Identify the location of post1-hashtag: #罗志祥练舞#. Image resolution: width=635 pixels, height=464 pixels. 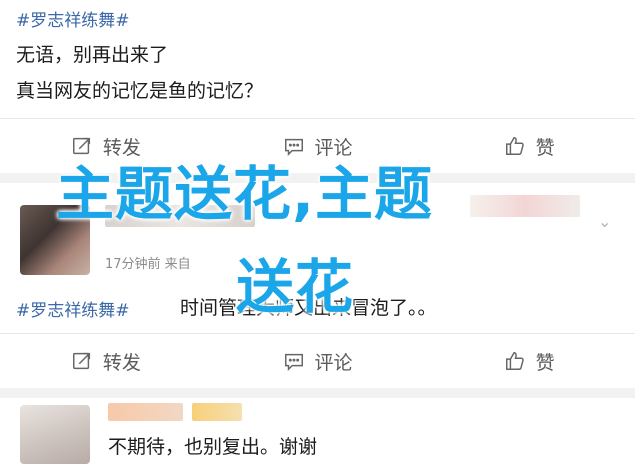
(73, 18).